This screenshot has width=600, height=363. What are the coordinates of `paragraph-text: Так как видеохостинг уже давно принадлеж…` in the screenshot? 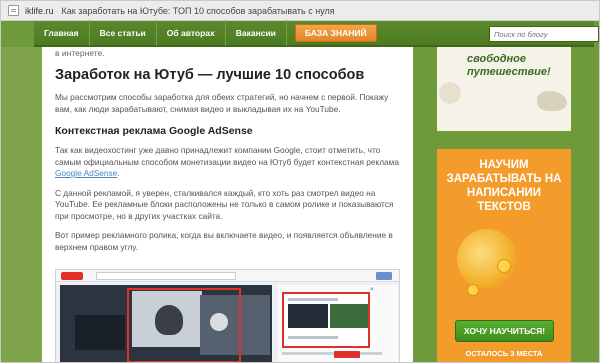 It's located at (227, 156).